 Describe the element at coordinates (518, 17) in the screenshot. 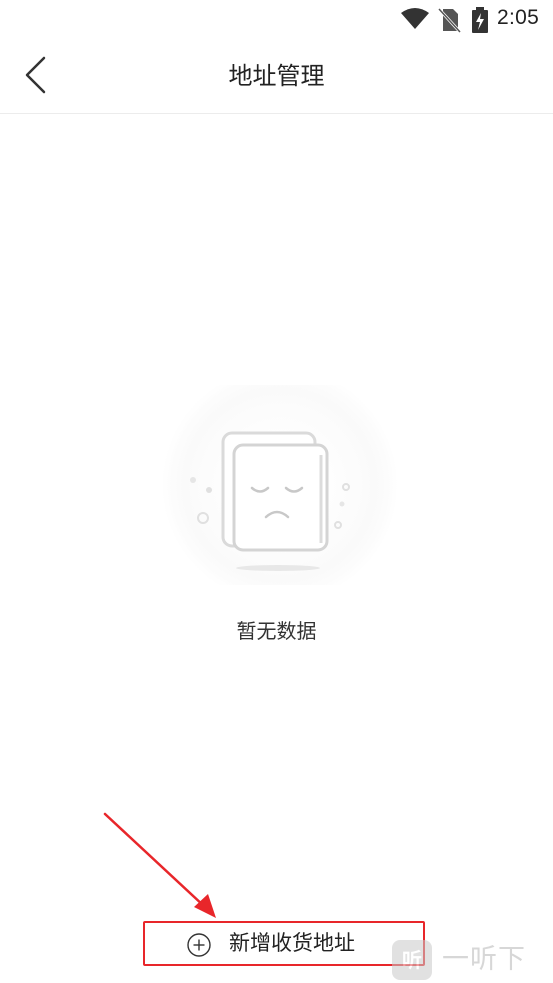

I see `status-time: 2:05` at that location.